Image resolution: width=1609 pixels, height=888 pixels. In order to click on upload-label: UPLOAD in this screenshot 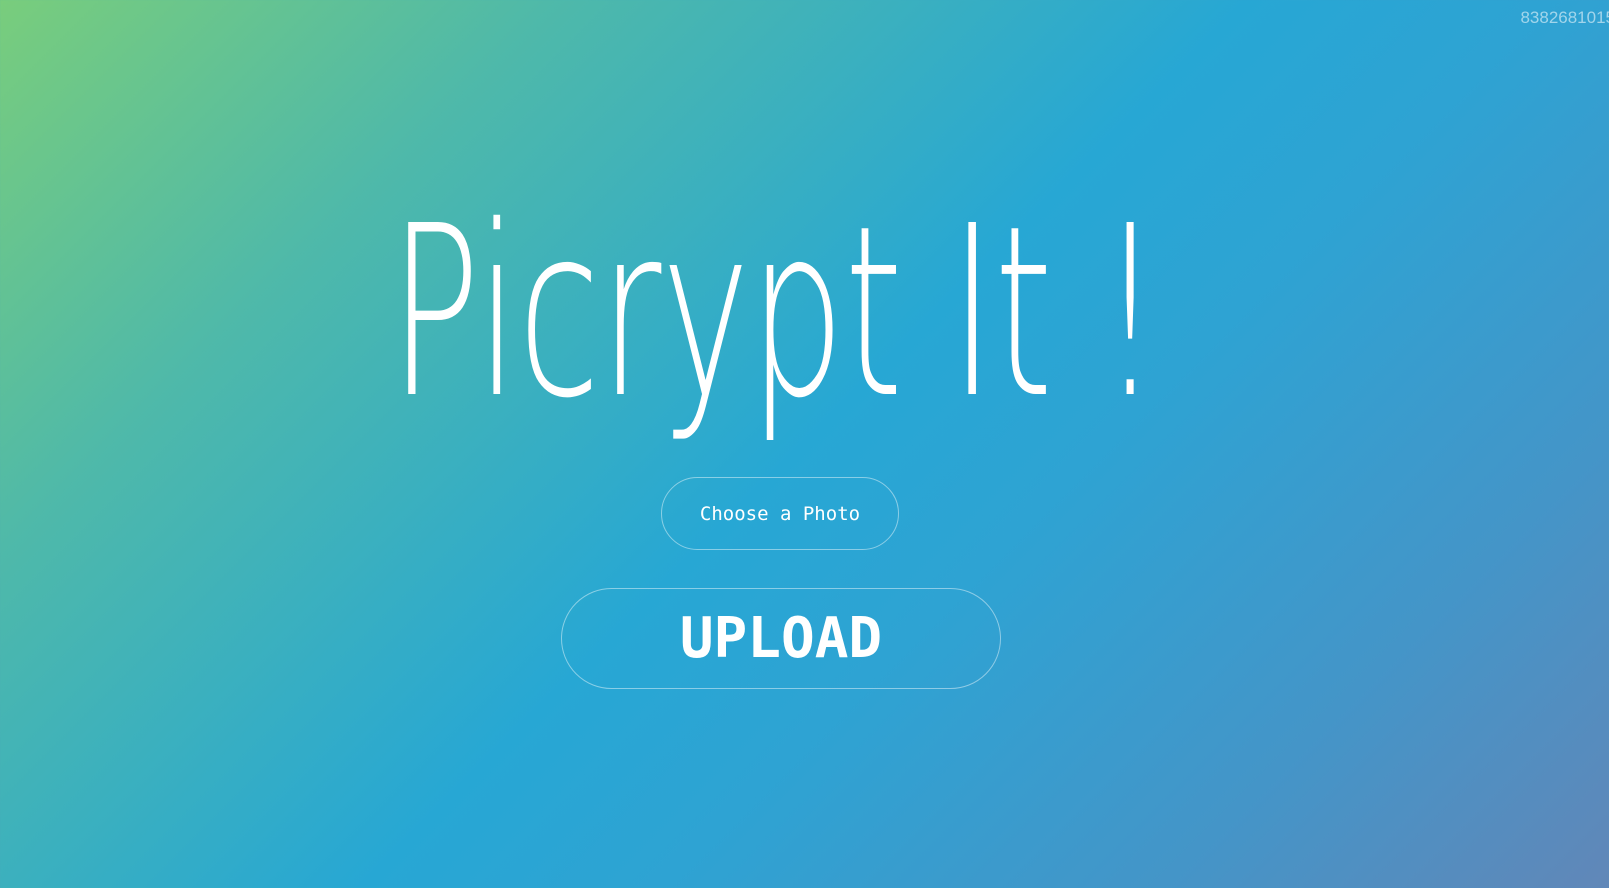, I will do `click(781, 638)`.